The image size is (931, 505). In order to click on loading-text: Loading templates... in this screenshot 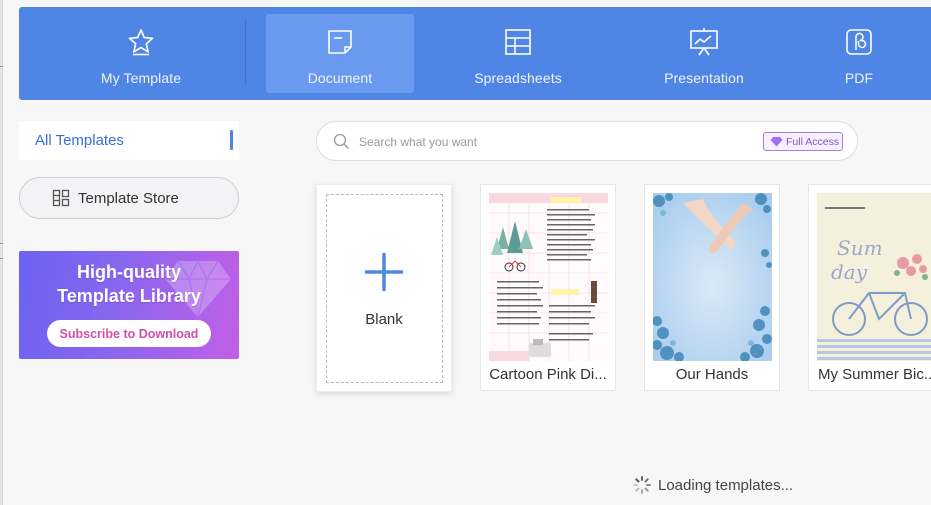, I will do `click(726, 485)`.